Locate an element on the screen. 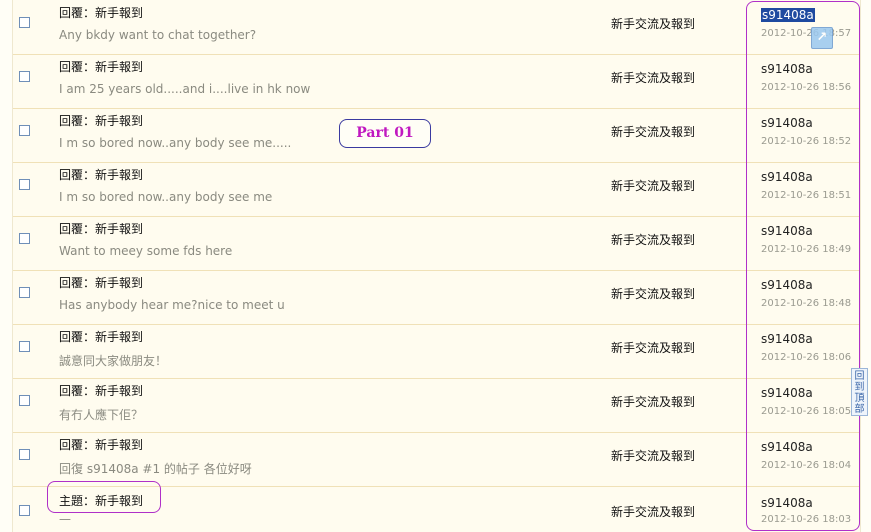 The width and height of the screenshot is (871, 532). post-snippet: — is located at coordinates (65, 519).